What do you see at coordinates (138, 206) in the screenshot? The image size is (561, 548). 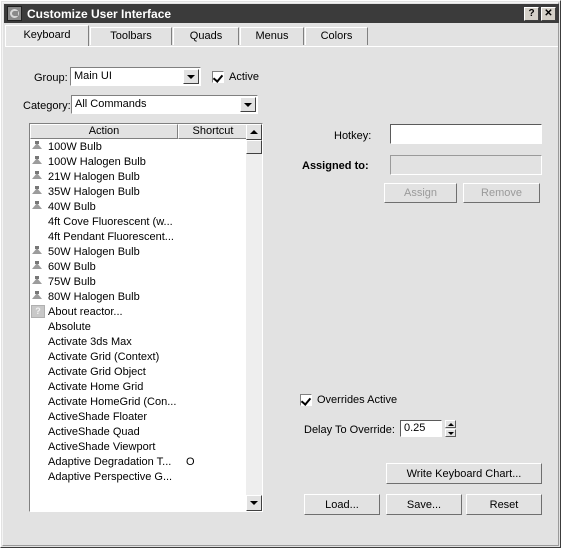 I see `table-row: 40W Bulb` at bounding box center [138, 206].